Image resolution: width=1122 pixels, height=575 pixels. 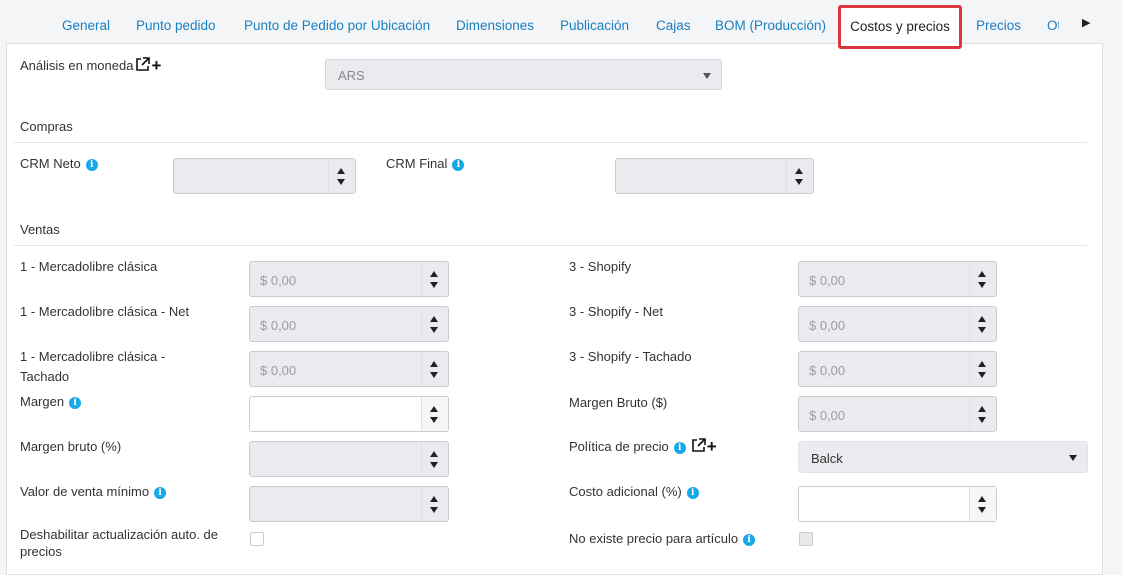 What do you see at coordinates (707, 76) in the screenshot?
I see `chevron-down-icon` at bounding box center [707, 76].